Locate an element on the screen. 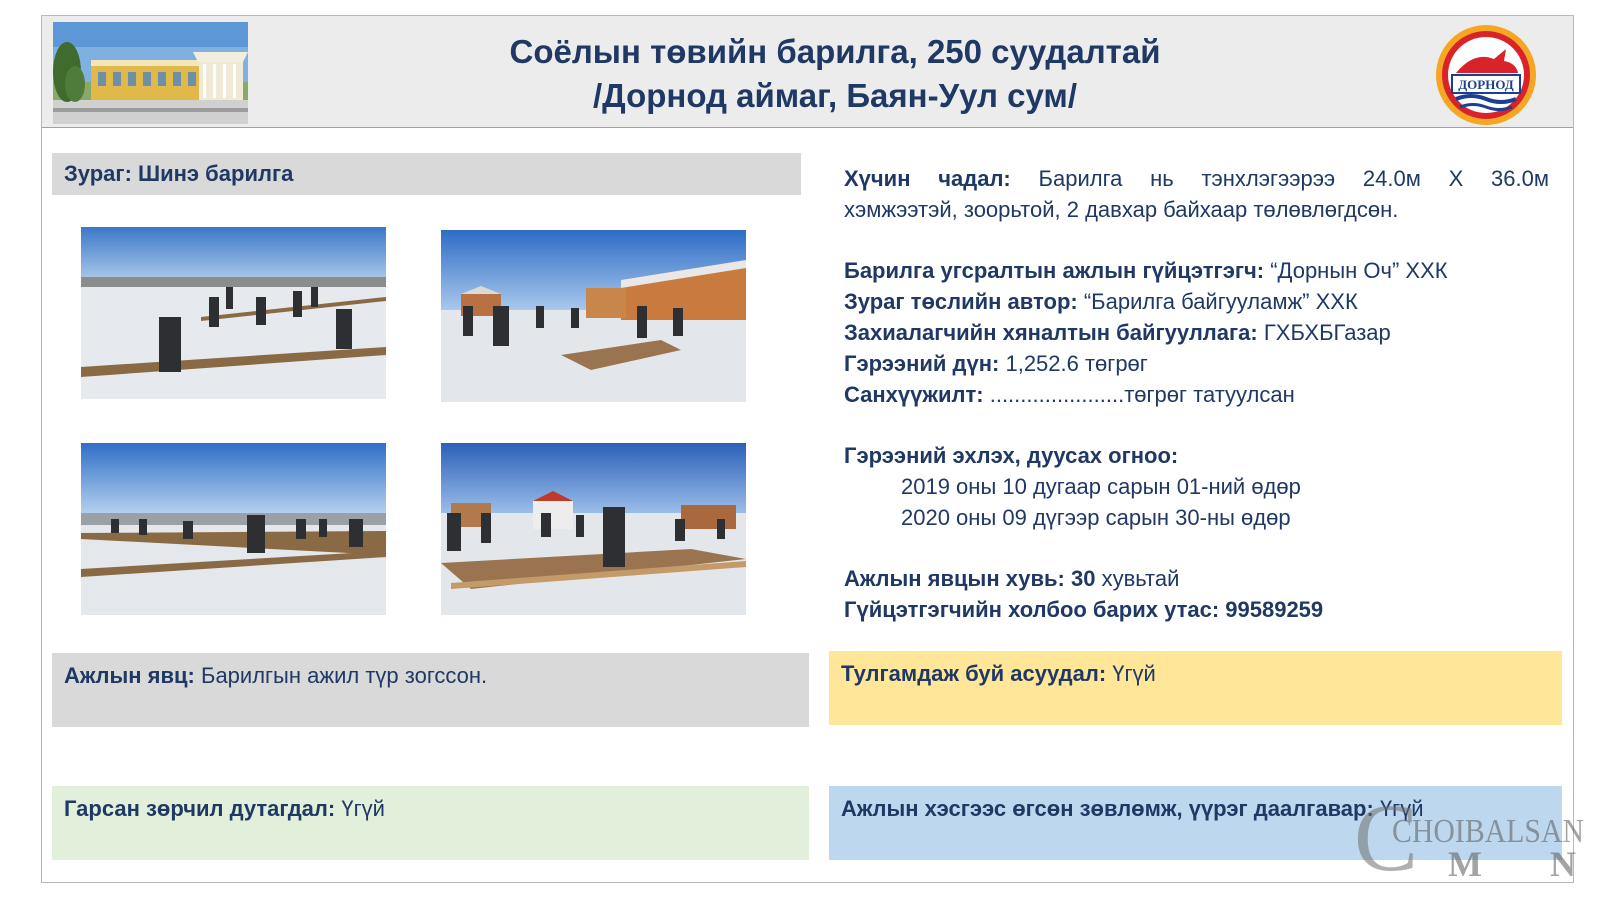  designer-label: Зураг төслийн автор: is located at coordinates (961, 301).